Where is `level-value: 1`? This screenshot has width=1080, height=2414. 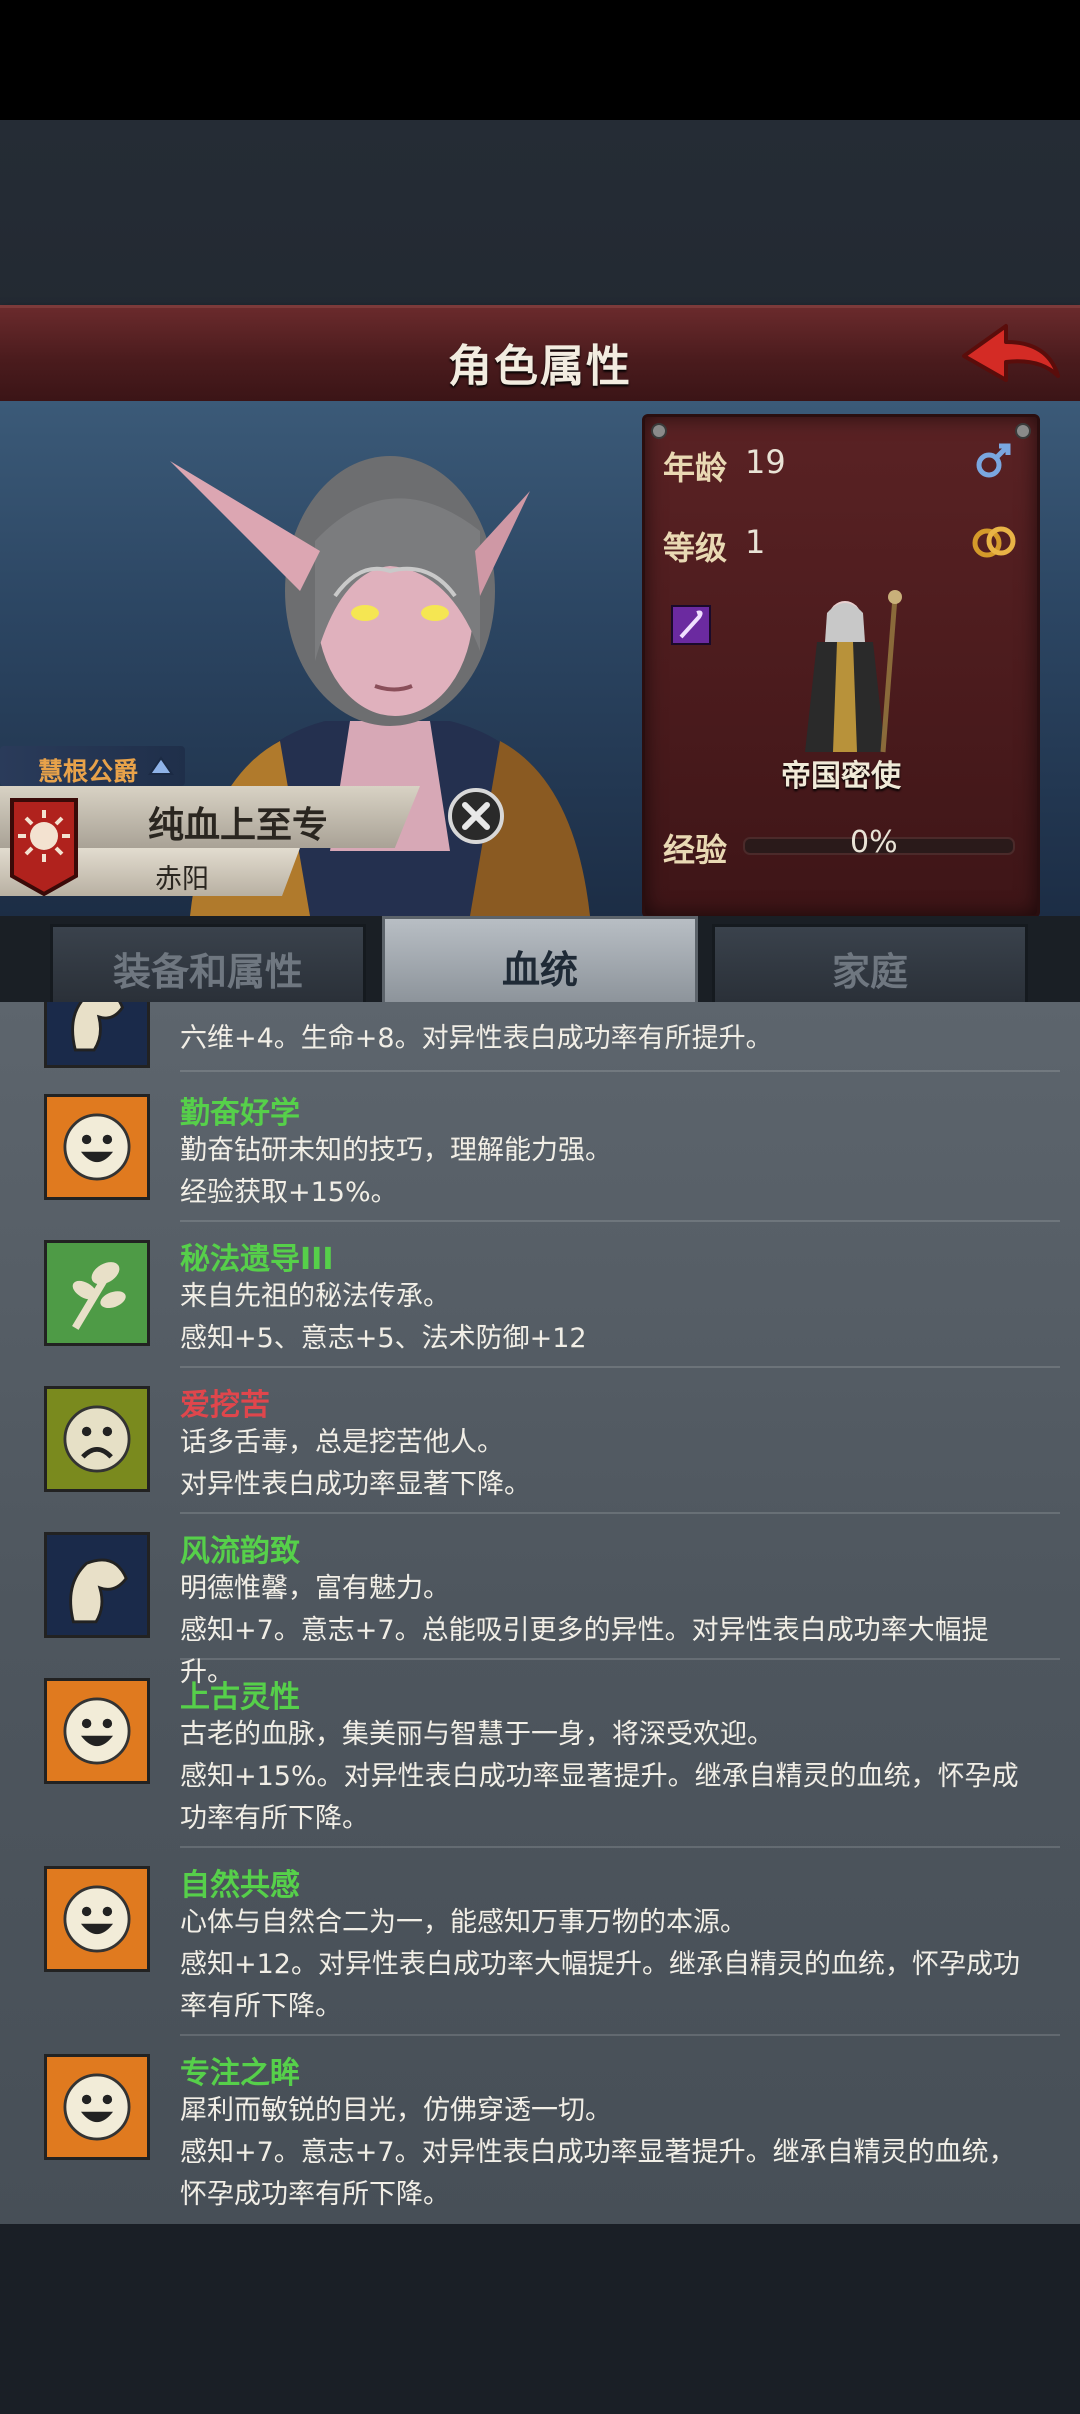 level-value: 1 is located at coordinates (755, 542).